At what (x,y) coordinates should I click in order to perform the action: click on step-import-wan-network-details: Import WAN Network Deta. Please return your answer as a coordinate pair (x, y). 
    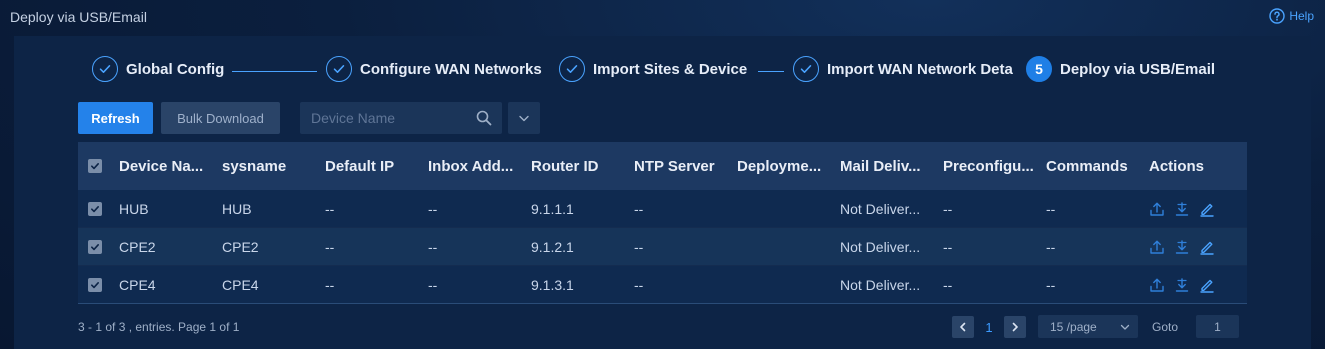
    Looking at the image, I should click on (905, 69).